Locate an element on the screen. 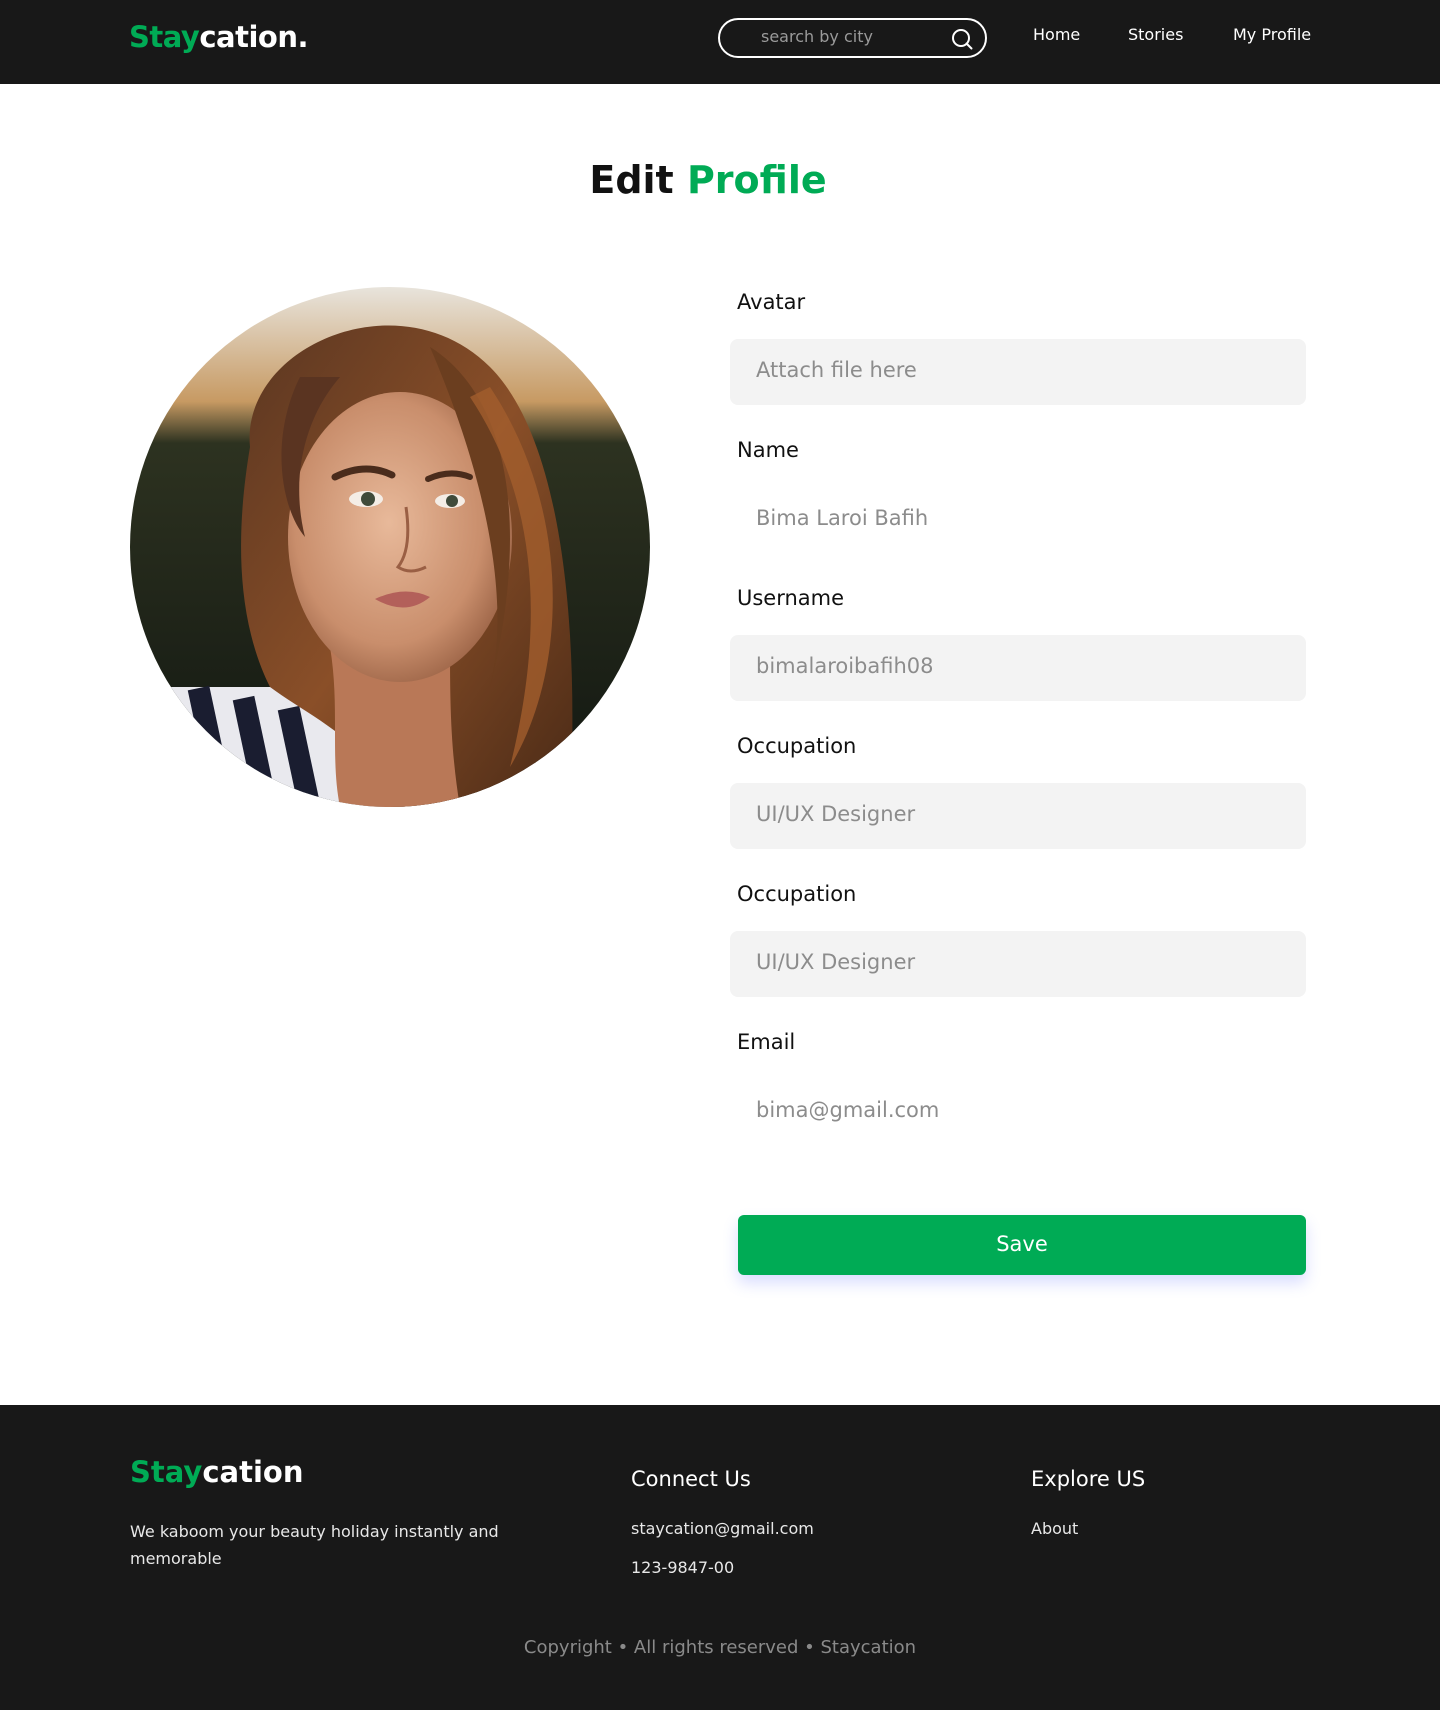 This screenshot has width=1440, height=1710. search-bar: search by city is located at coordinates (852, 38).